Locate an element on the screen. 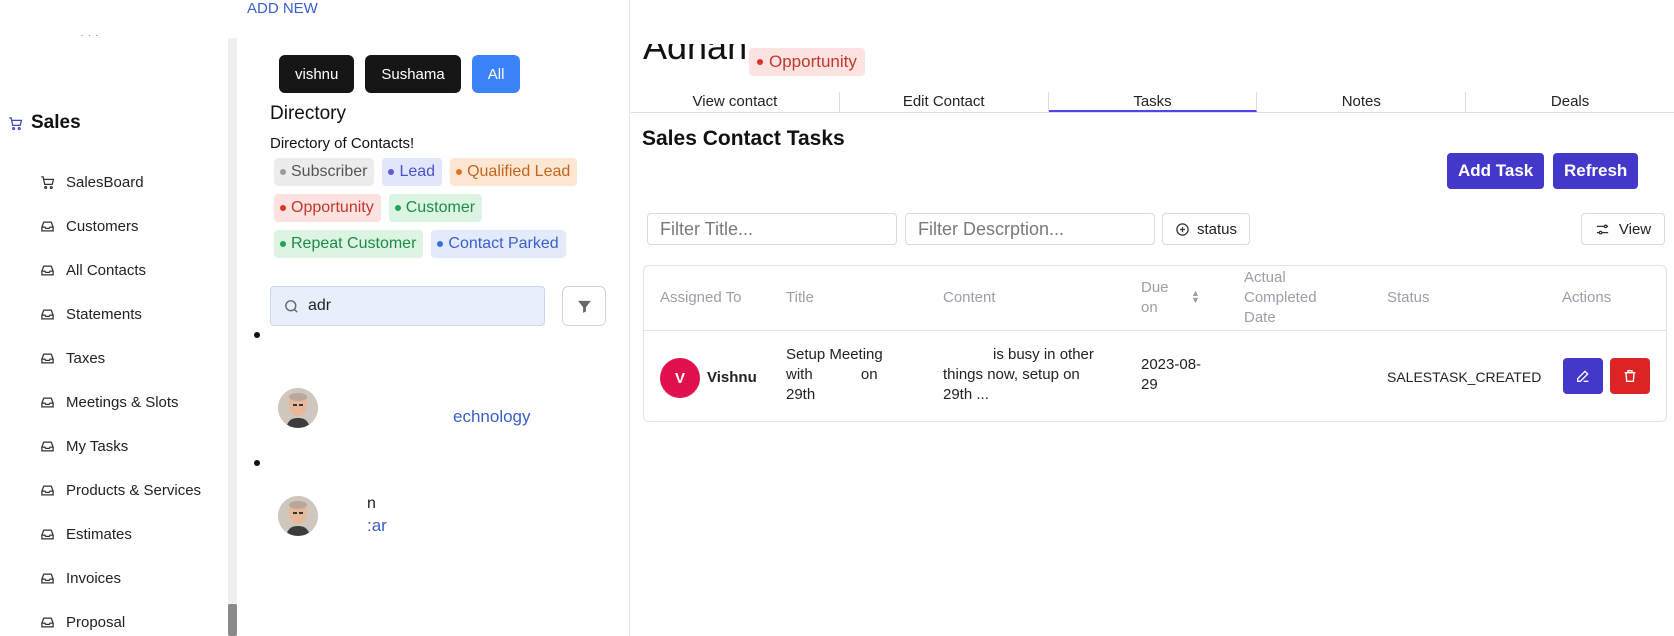 This screenshot has height=636, width=1674. column-header-title: Title is located at coordinates (800, 298).